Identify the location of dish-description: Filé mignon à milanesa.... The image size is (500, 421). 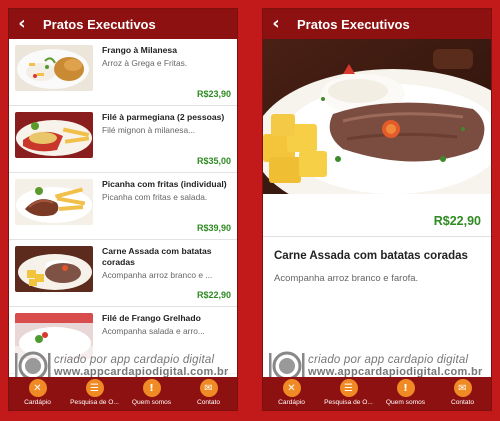
(149, 130).